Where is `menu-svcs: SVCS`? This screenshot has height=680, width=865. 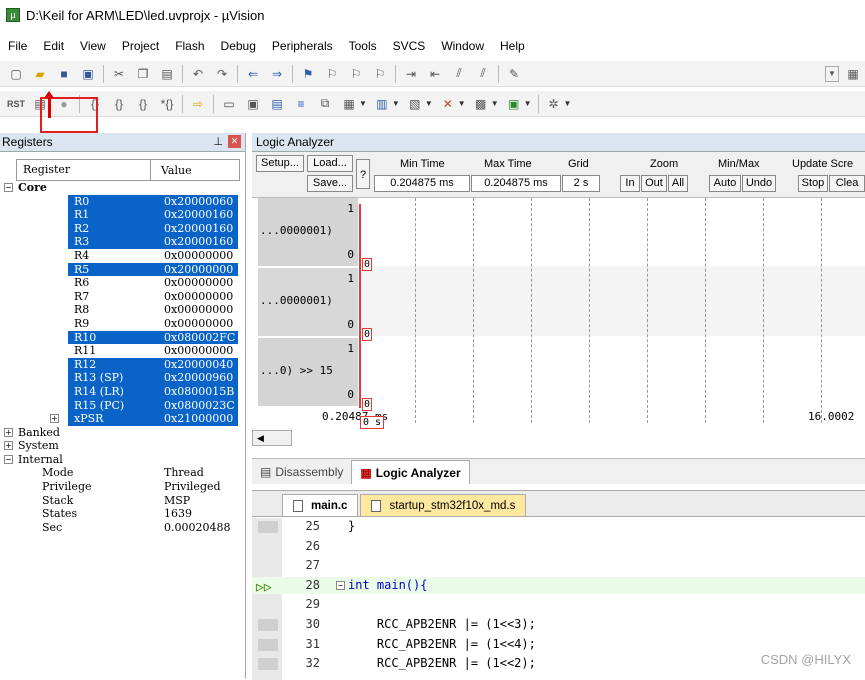
menu-svcs: SVCS is located at coordinates (409, 46).